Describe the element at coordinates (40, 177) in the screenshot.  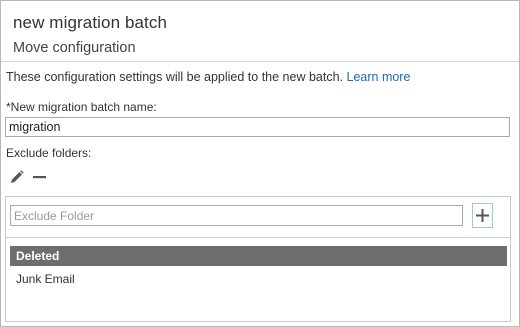
I see `minus-icon` at that location.